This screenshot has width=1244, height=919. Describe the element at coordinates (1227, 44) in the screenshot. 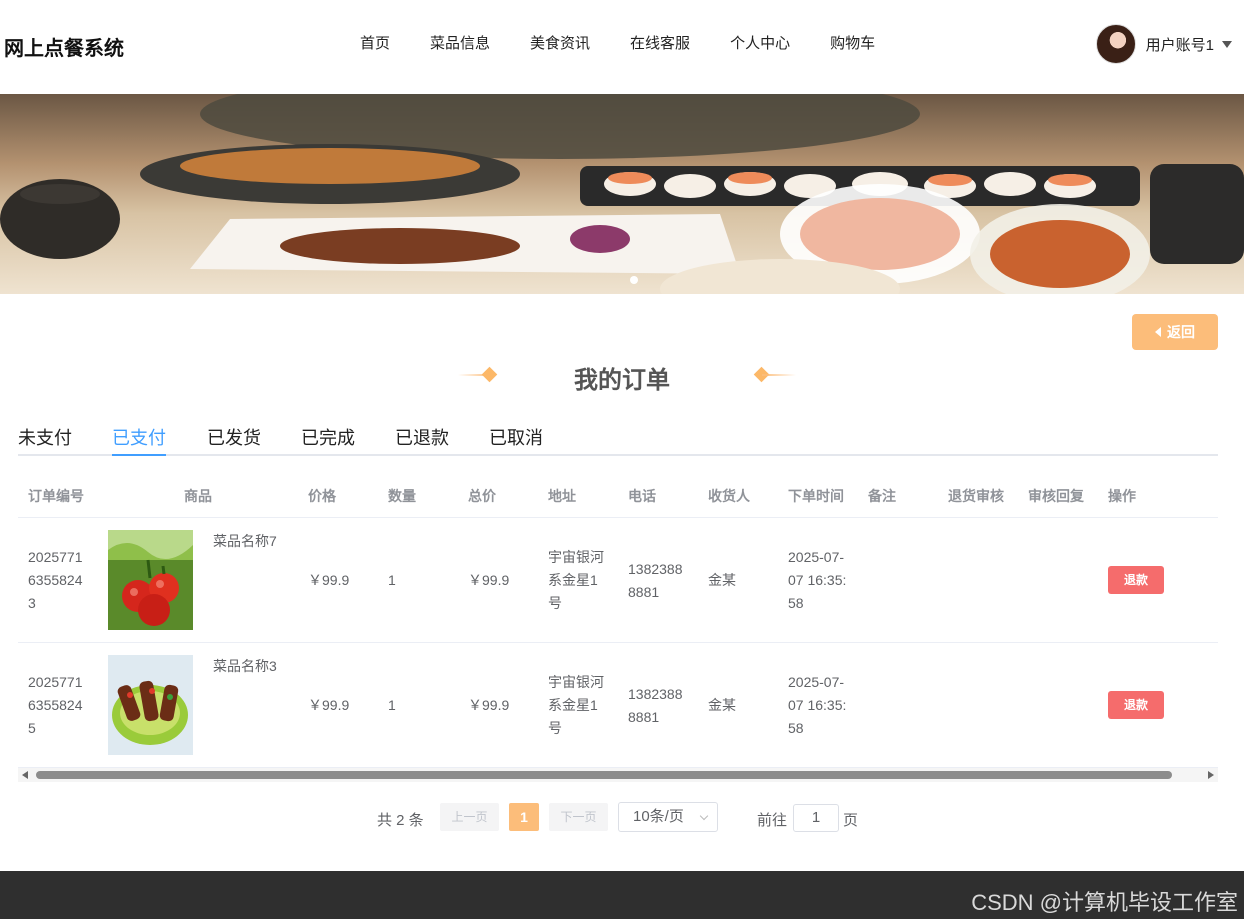

I see `caret-down-icon` at that location.